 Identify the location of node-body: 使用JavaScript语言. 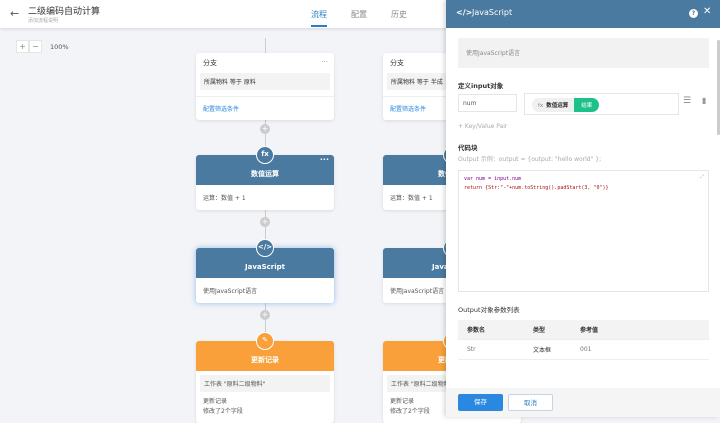
(230, 291).